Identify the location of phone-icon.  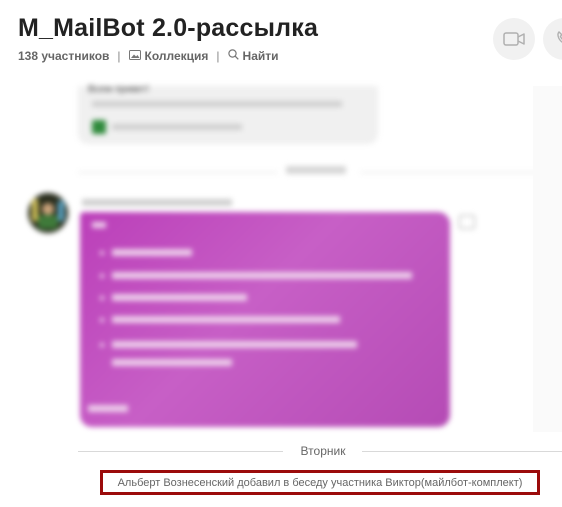
(558, 39).